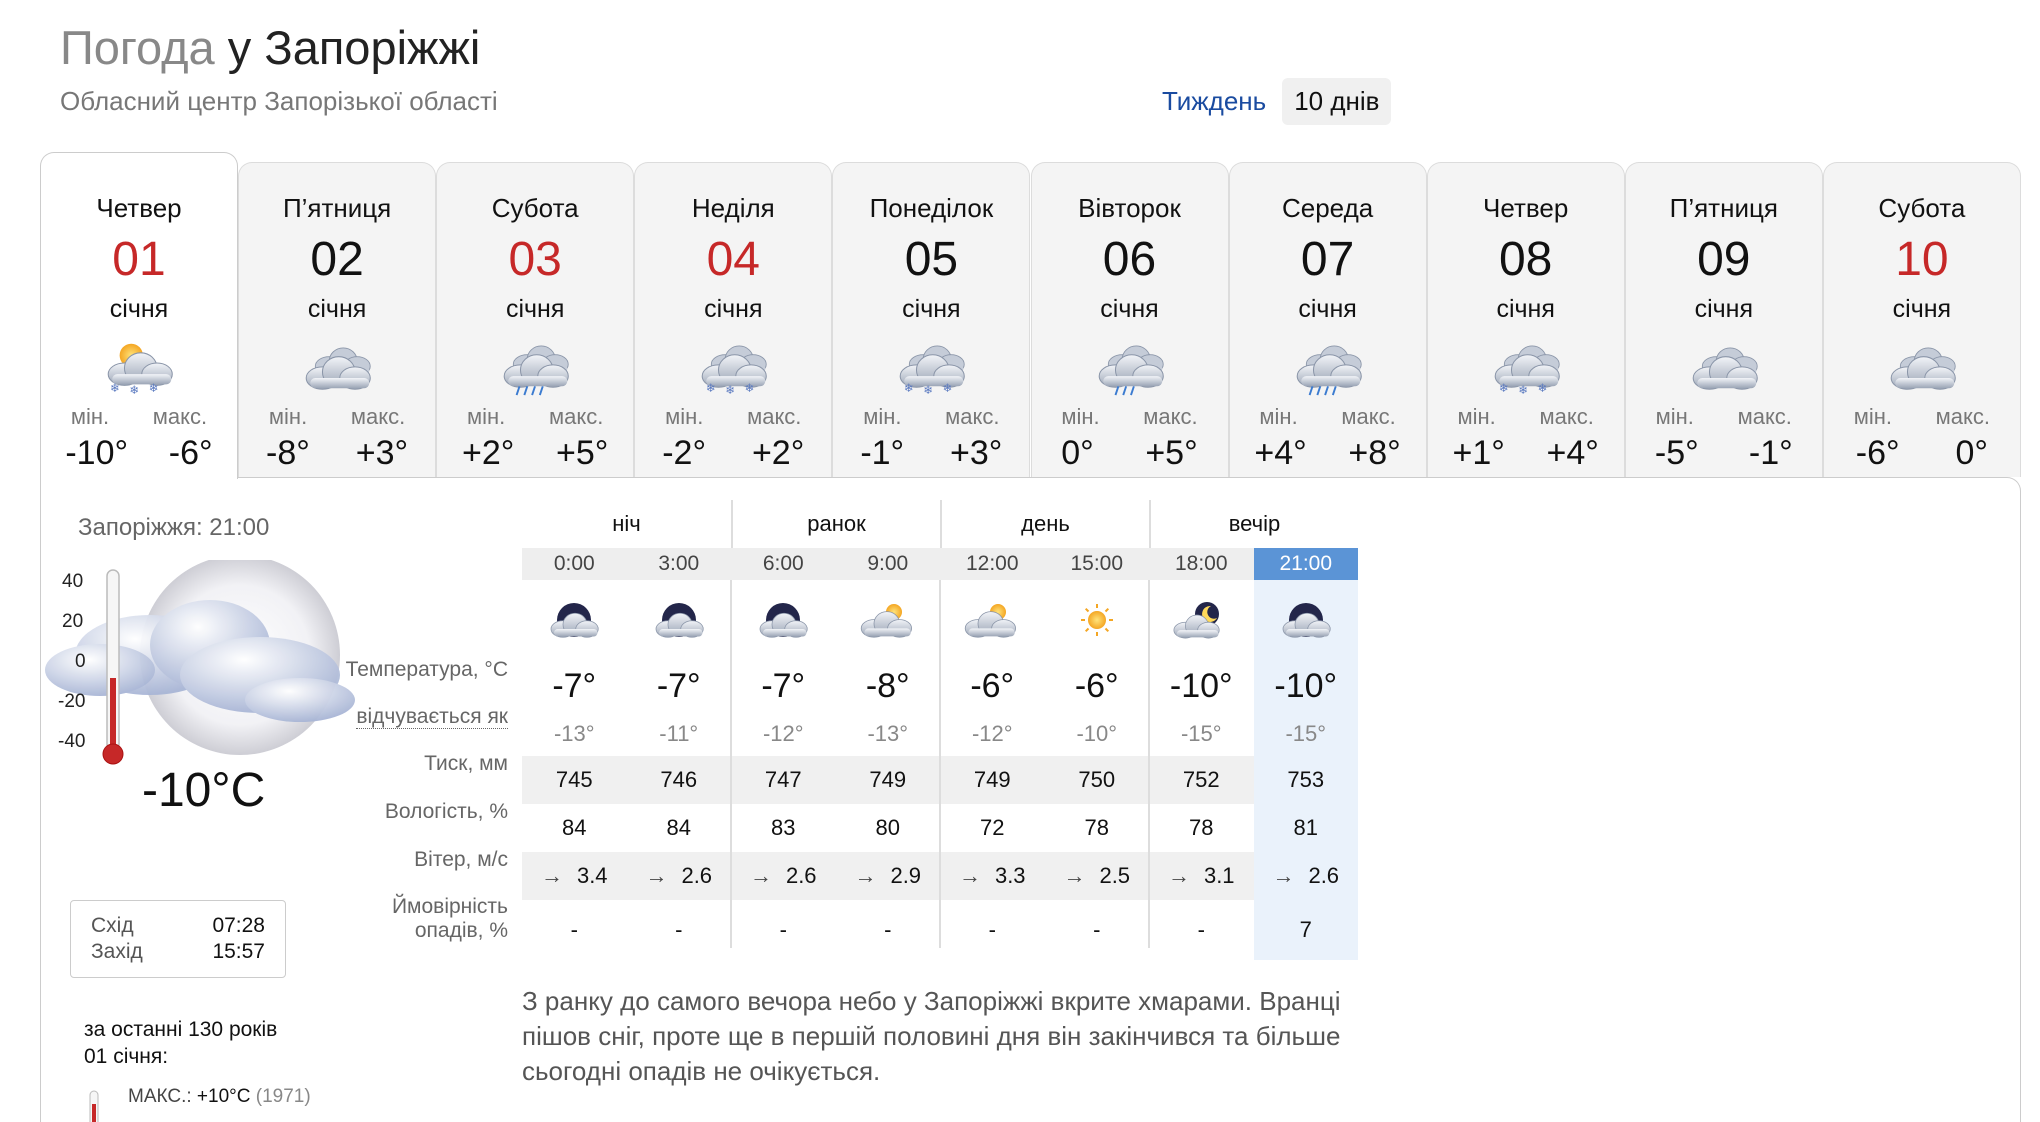 This screenshot has width=2040, height=1122. What do you see at coordinates (783, 779) in the screenshot?
I see `hour-pressure: 747` at bounding box center [783, 779].